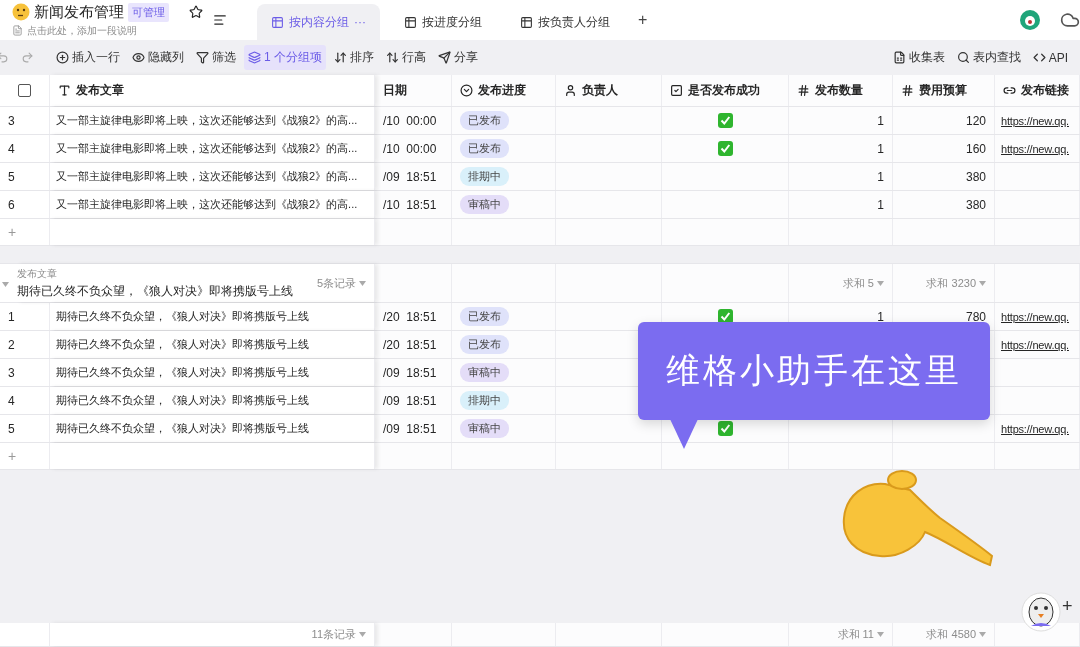 This screenshot has height=647, width=1080. What do you see at coordinates (155, 291) in the screenshot?
I see `group-value: 期待已久终不负众望，《狼人对决》即将携版号上线` at bounding box center [155, 291].